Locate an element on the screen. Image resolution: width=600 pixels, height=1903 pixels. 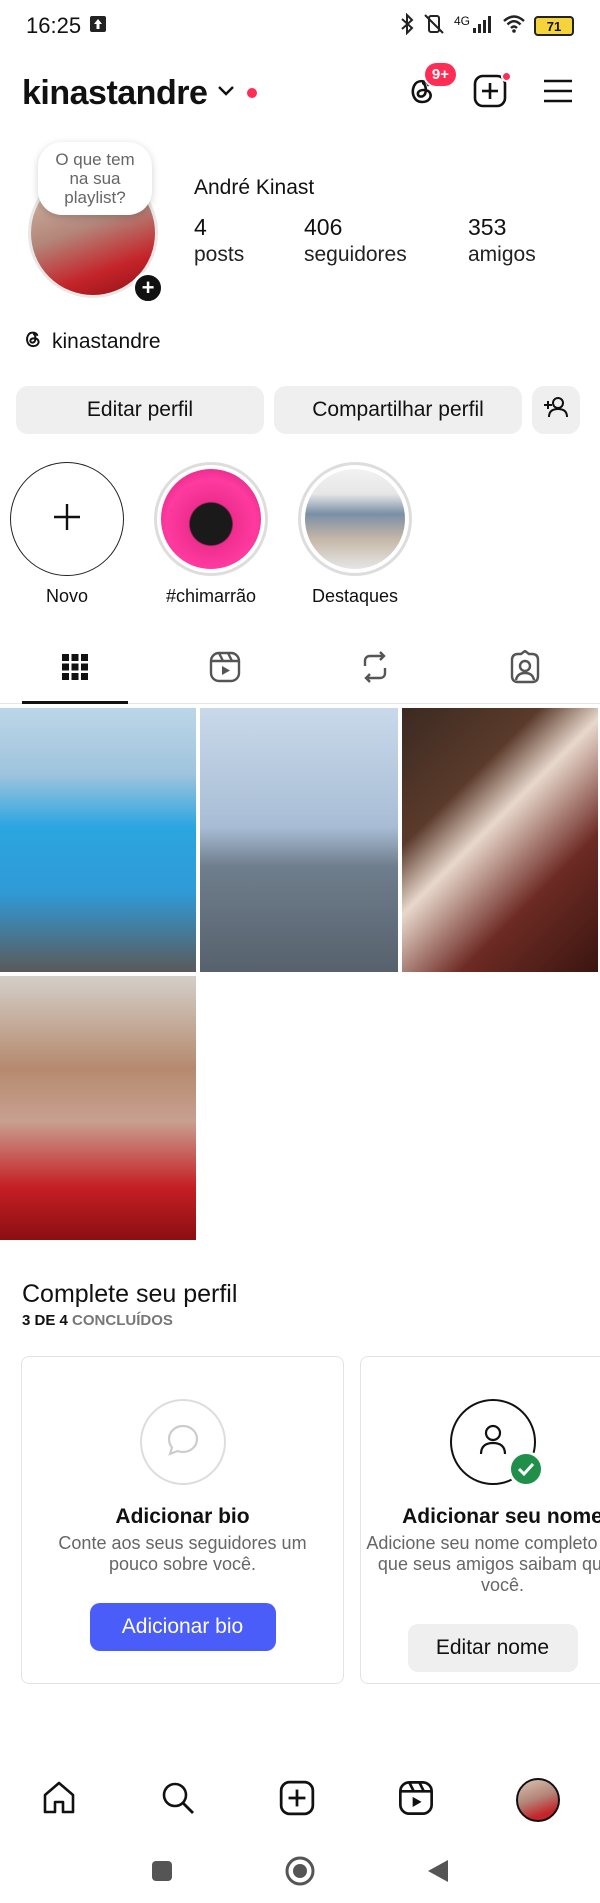
profile-stats: 4 posts 406 seguidores 353 amigos is located at coordinates (365, 240).